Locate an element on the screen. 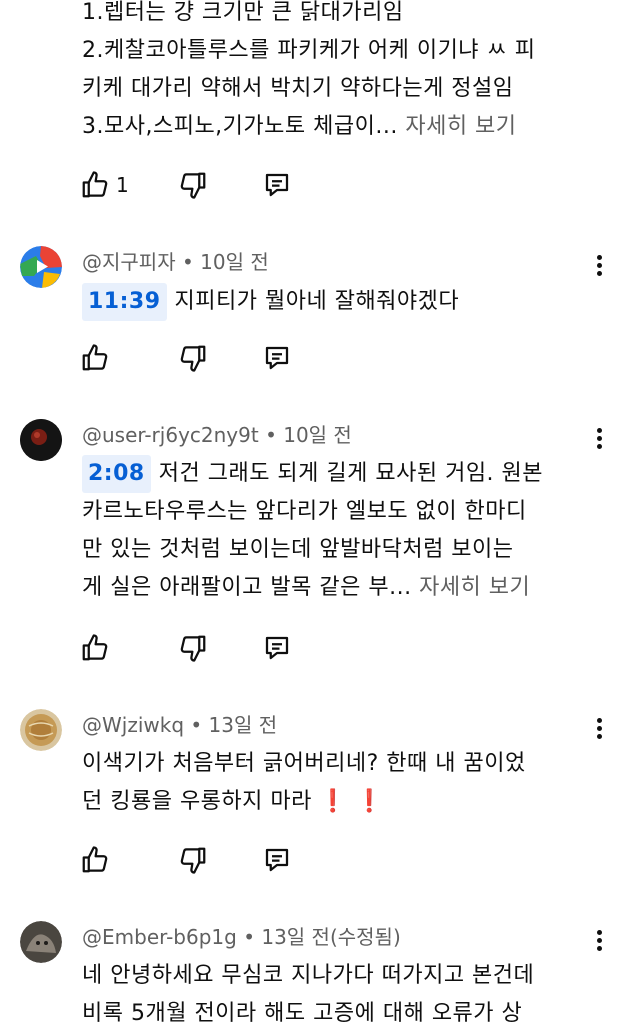 This screenshot has height=1033, width=640. comment-text-line: 11:39 지피티가 뭘아네 잘해줘야겠다 is located at coordinates (270, 302).